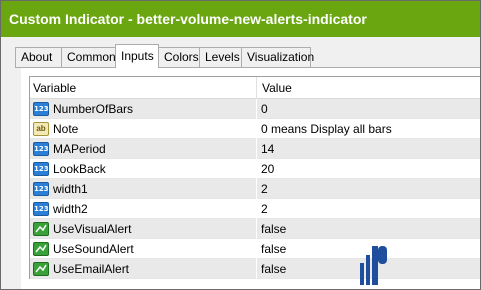 The image size is (481, 290). I want to click on table-row: 123 NumberOfBars 0, so click(255, 109).